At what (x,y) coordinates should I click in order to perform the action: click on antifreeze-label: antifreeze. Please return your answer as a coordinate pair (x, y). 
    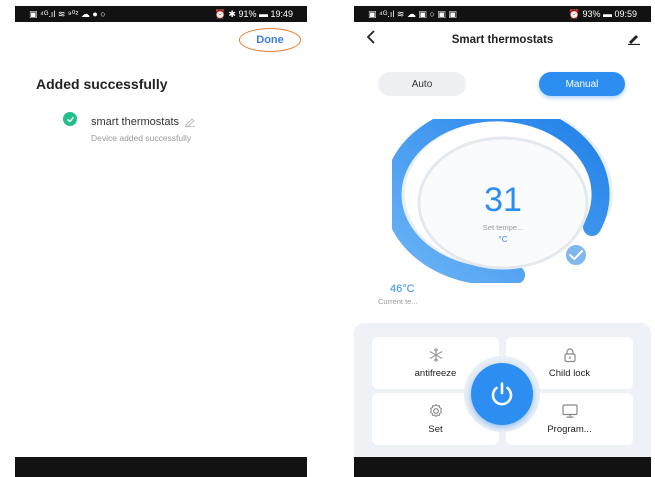
    Looking at the image, I should click on (435, 373).